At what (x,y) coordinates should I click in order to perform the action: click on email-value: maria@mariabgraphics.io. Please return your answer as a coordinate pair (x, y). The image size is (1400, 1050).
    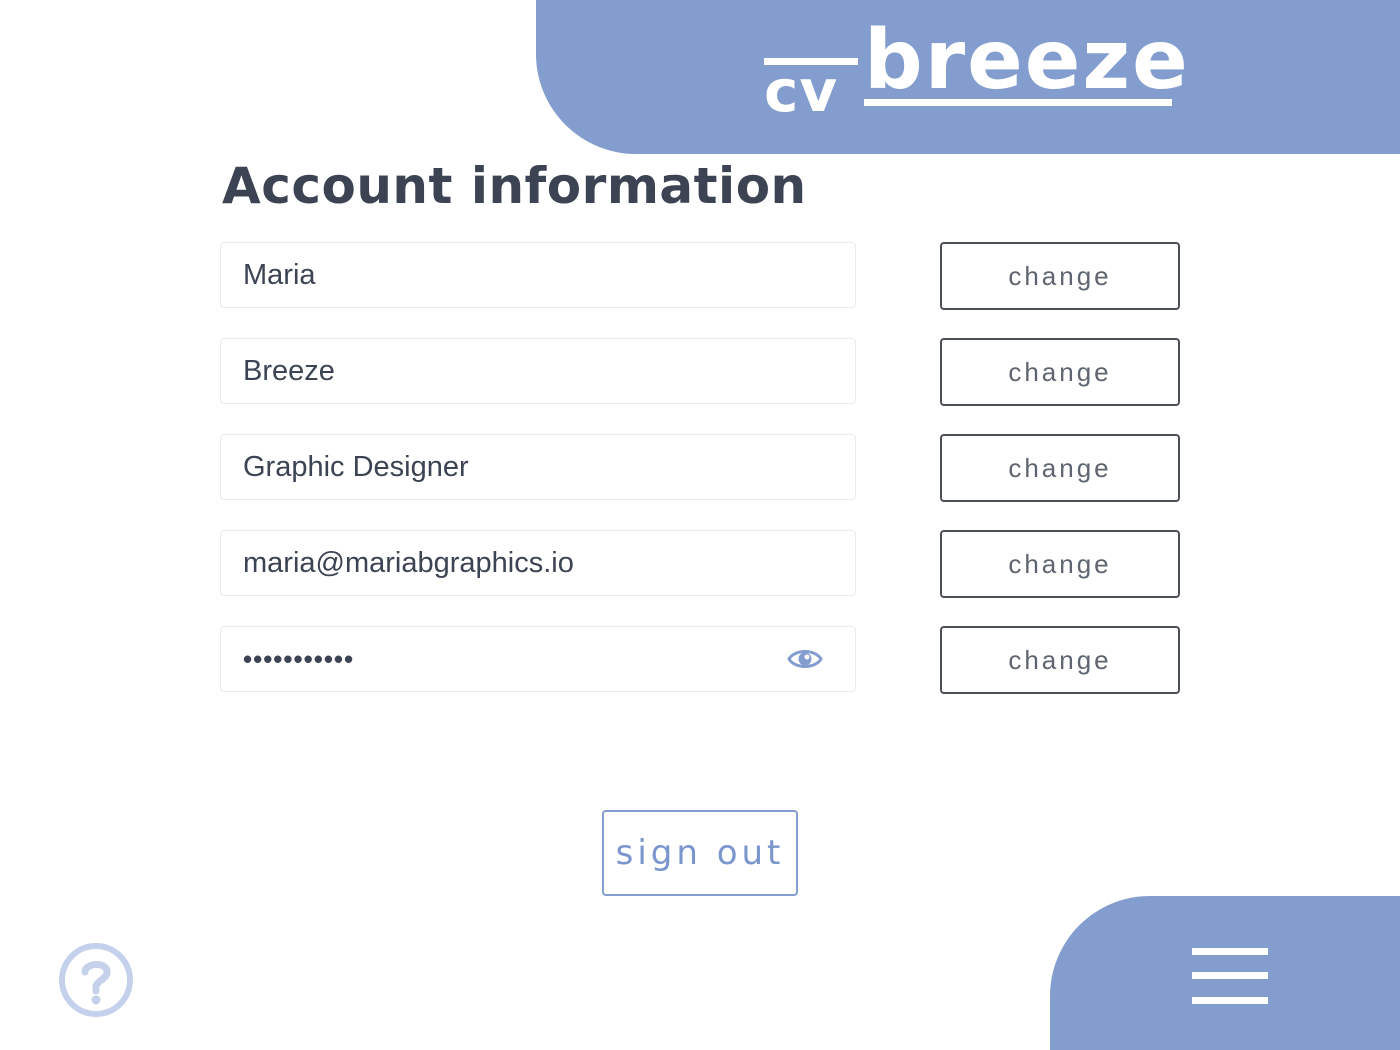
    Looking at the image, I should click on (408, 563).